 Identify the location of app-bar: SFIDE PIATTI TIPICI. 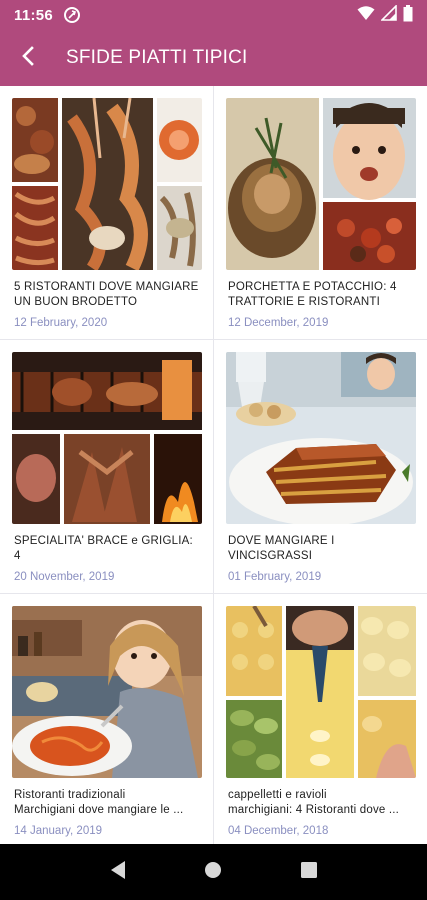
(213, 58).